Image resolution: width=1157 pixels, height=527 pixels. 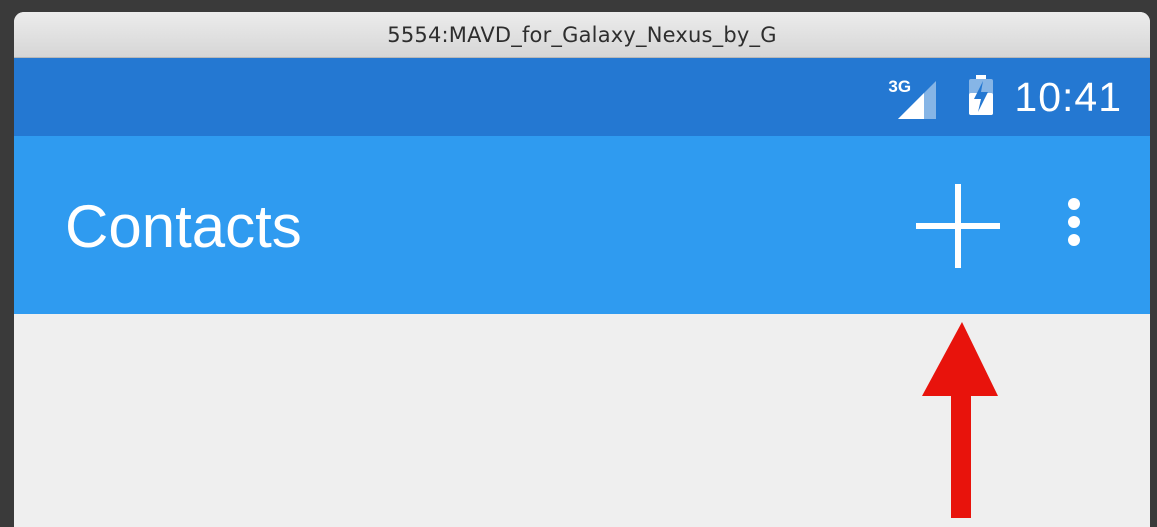 What do you see at coordinates (1074, 222) in the screenshot?
I see `more-vertical-icon` at bounding box center [1074, 222].